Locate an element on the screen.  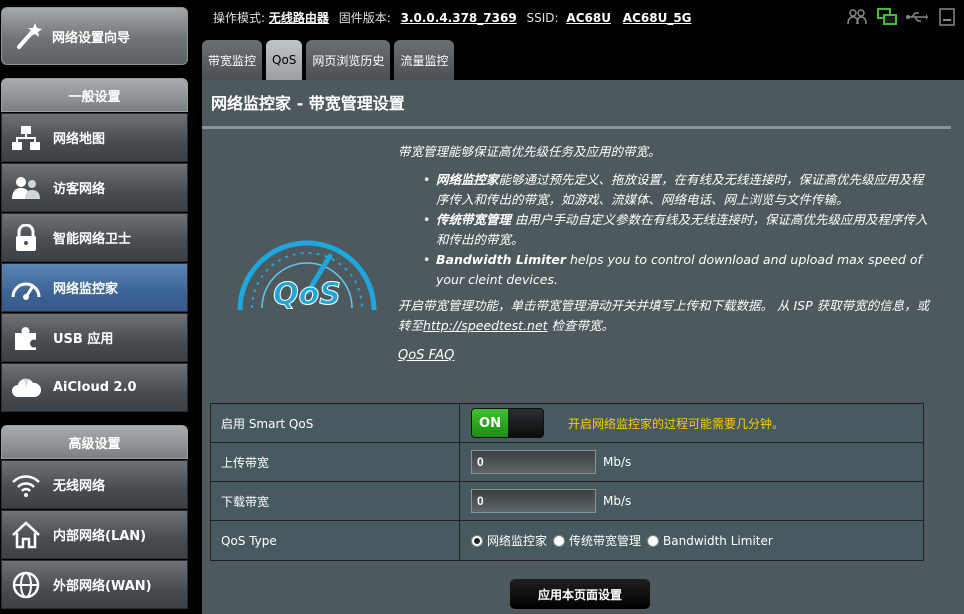
table-row: 下载带宽 Mb/s is located at coordinates (567, 501).